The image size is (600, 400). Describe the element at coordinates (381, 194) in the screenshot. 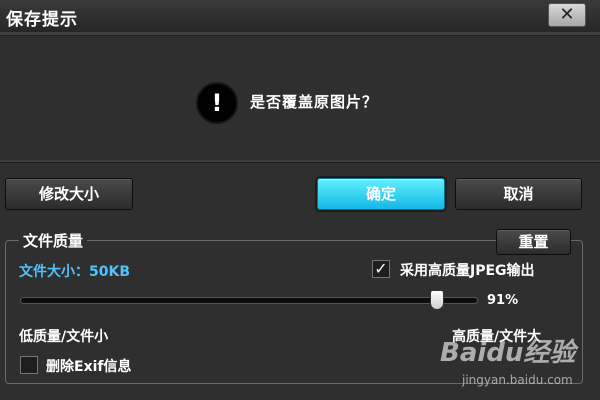

I see `ok-button: 确定` at that location.